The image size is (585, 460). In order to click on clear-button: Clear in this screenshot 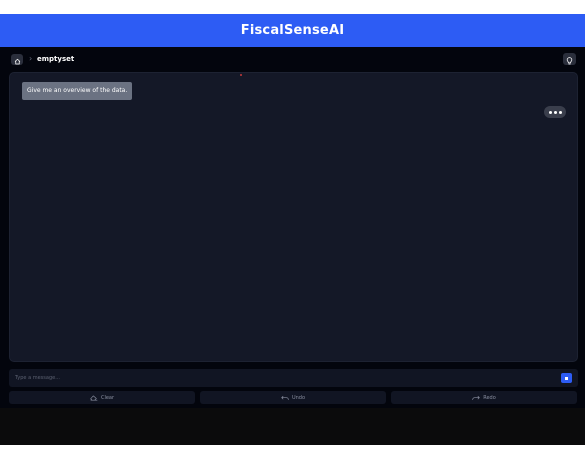, I will do `click(102, 397)`.